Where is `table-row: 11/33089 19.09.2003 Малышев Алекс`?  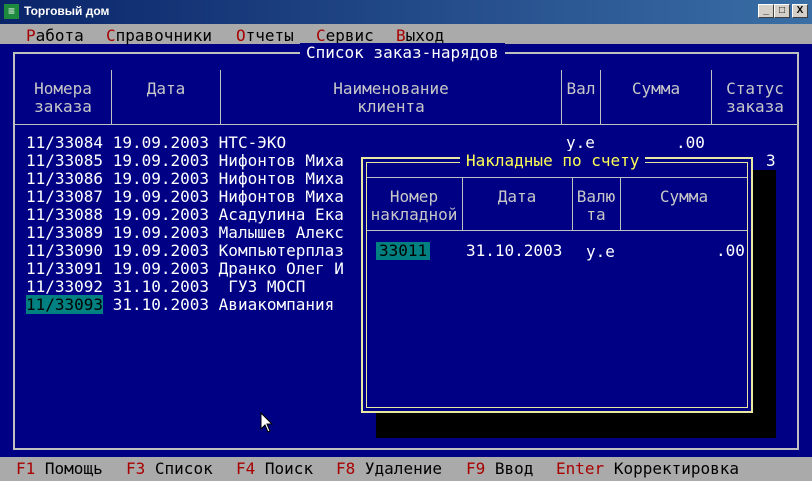 table-row: 11/33089 19.09.2003 Малышев Алекс is located at coordinates (185, 233).